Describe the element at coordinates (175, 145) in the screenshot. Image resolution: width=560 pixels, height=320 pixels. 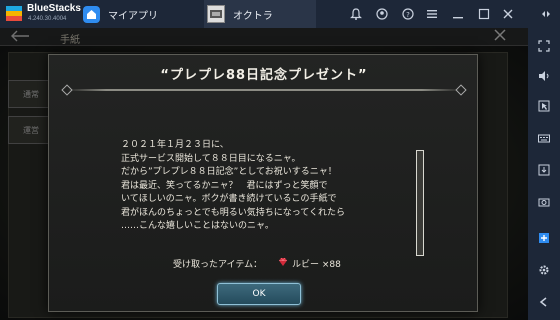
I see `letter-line: ２０２１年１月２３日に、` at that location.